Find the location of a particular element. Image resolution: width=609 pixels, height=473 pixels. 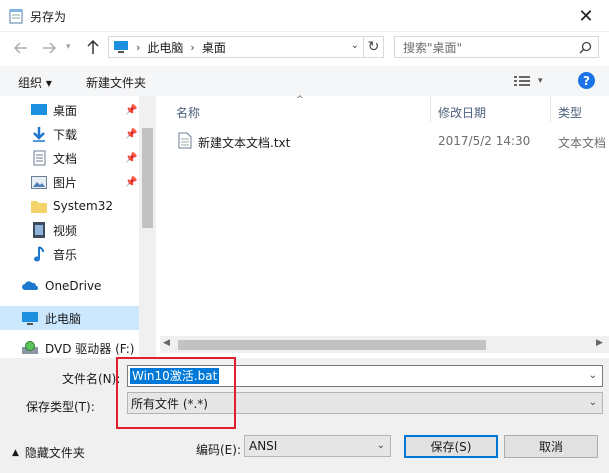

nav-item-label: 下载 is located at coordinates (65, 134).